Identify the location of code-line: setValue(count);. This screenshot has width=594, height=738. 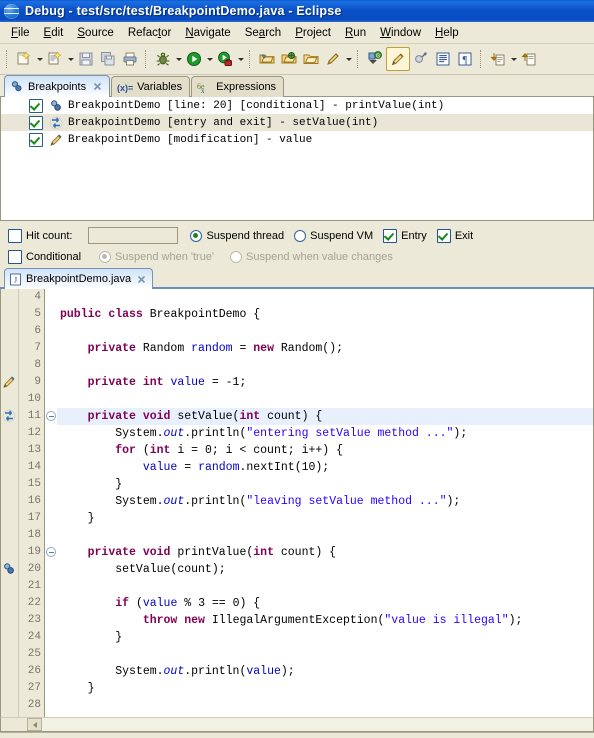
(325, 569).